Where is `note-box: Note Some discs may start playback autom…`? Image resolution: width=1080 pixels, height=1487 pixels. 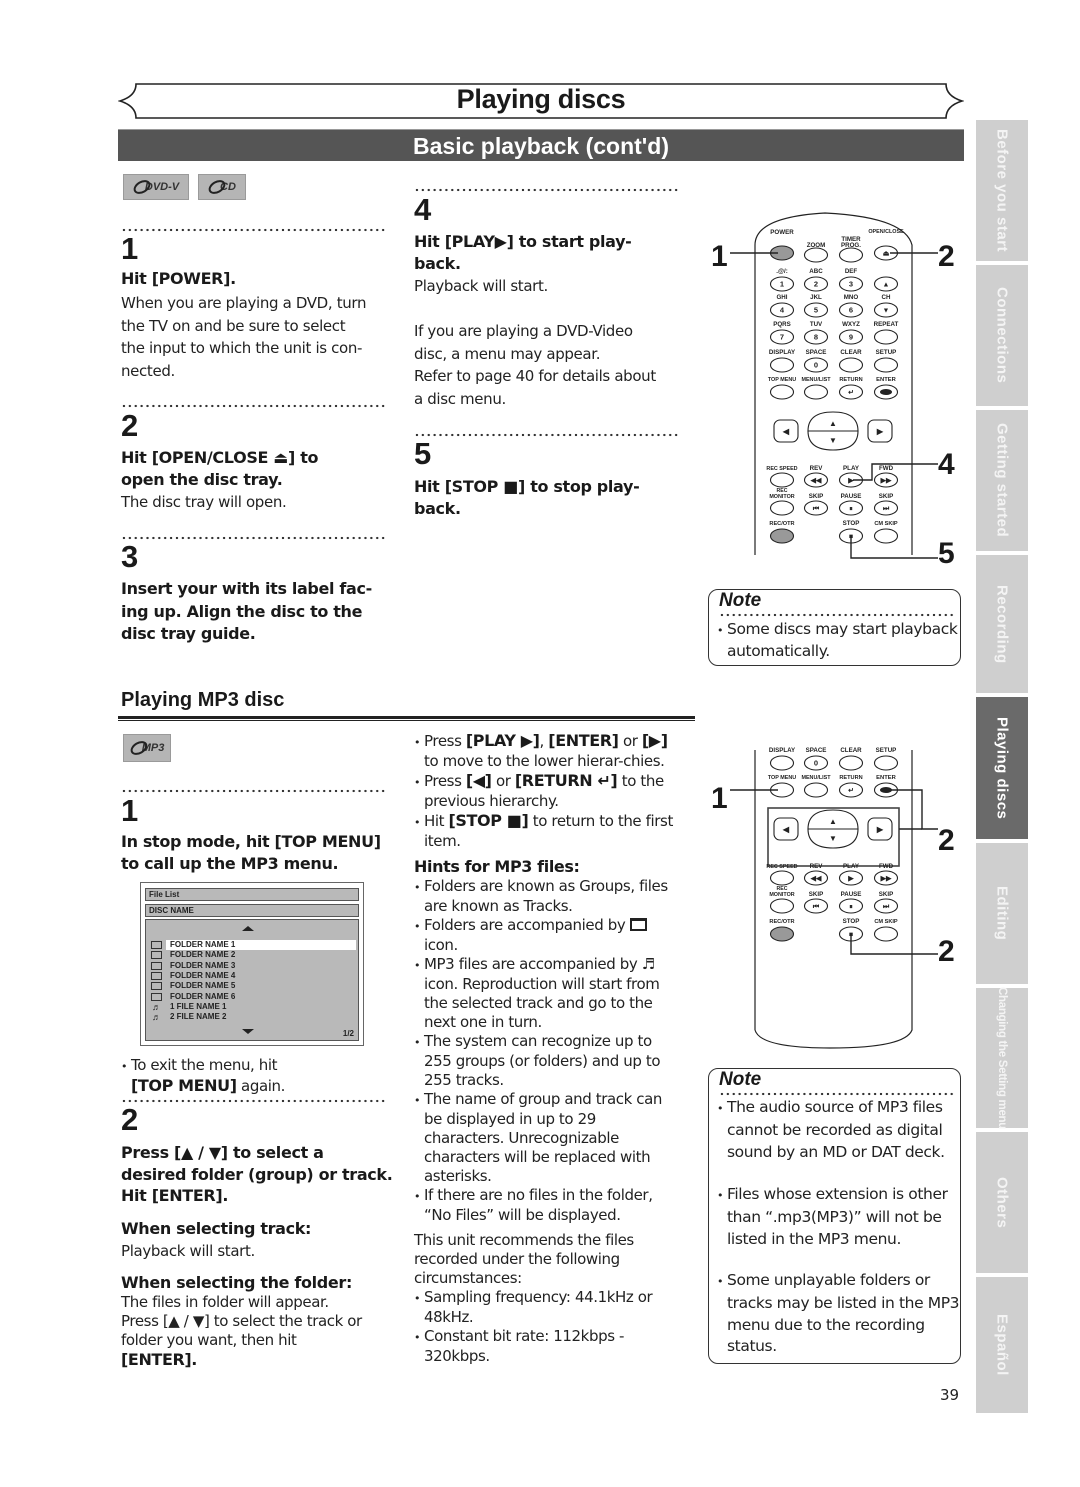
note-box: Note Some discs may start playback autom… is located at coordinates (834, 627).